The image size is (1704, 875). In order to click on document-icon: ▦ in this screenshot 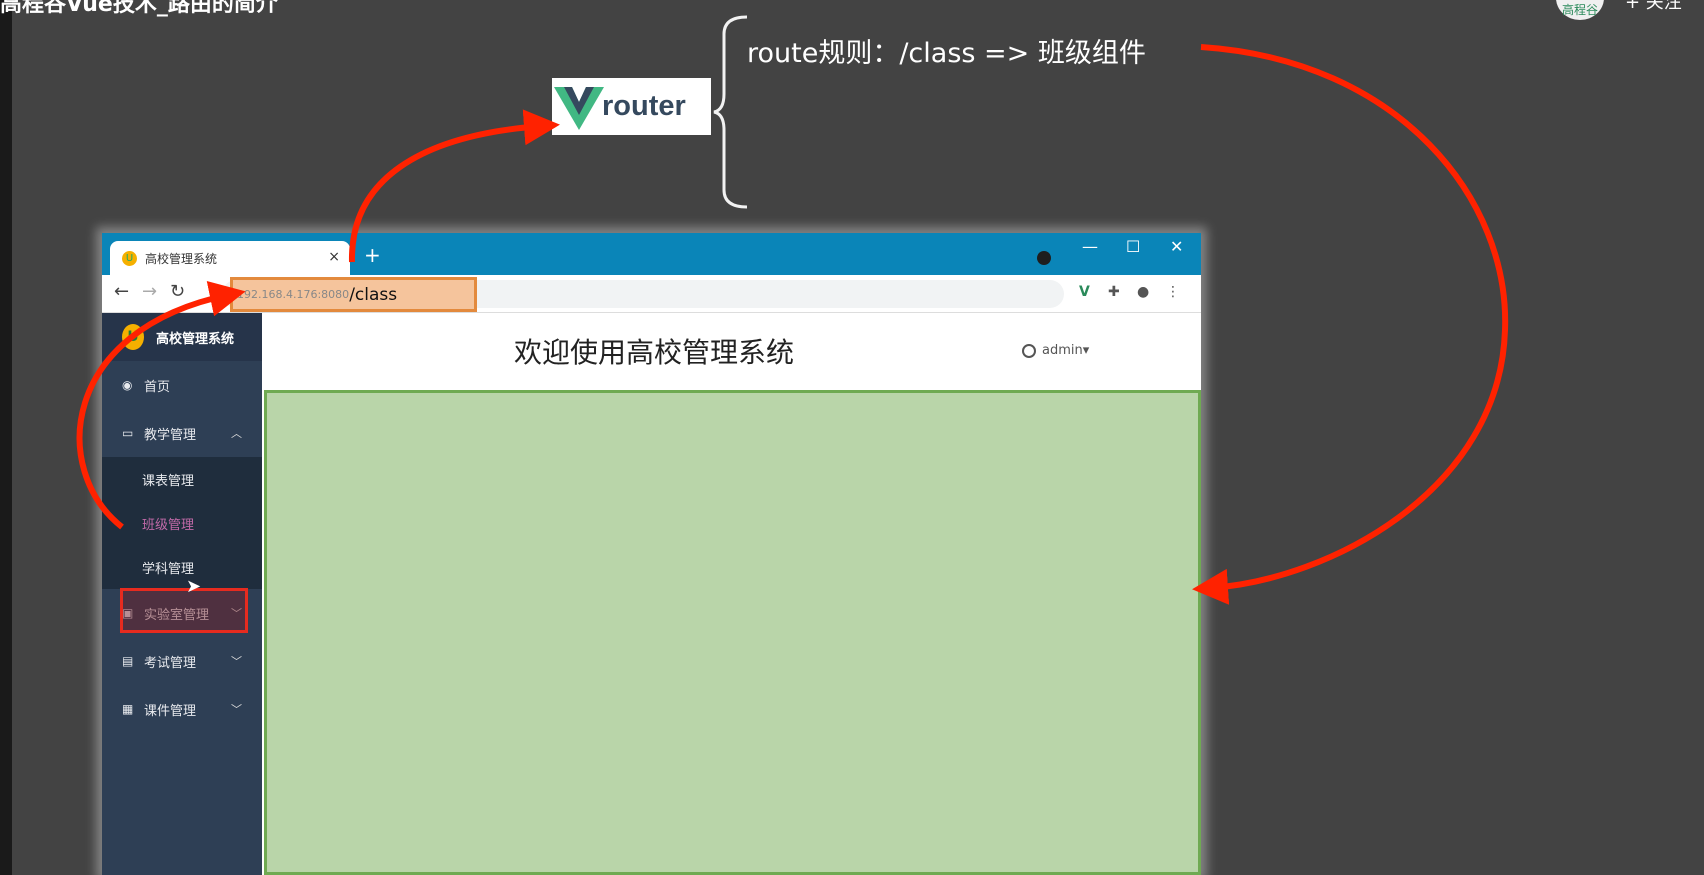, I will do `click(128, 709)`.